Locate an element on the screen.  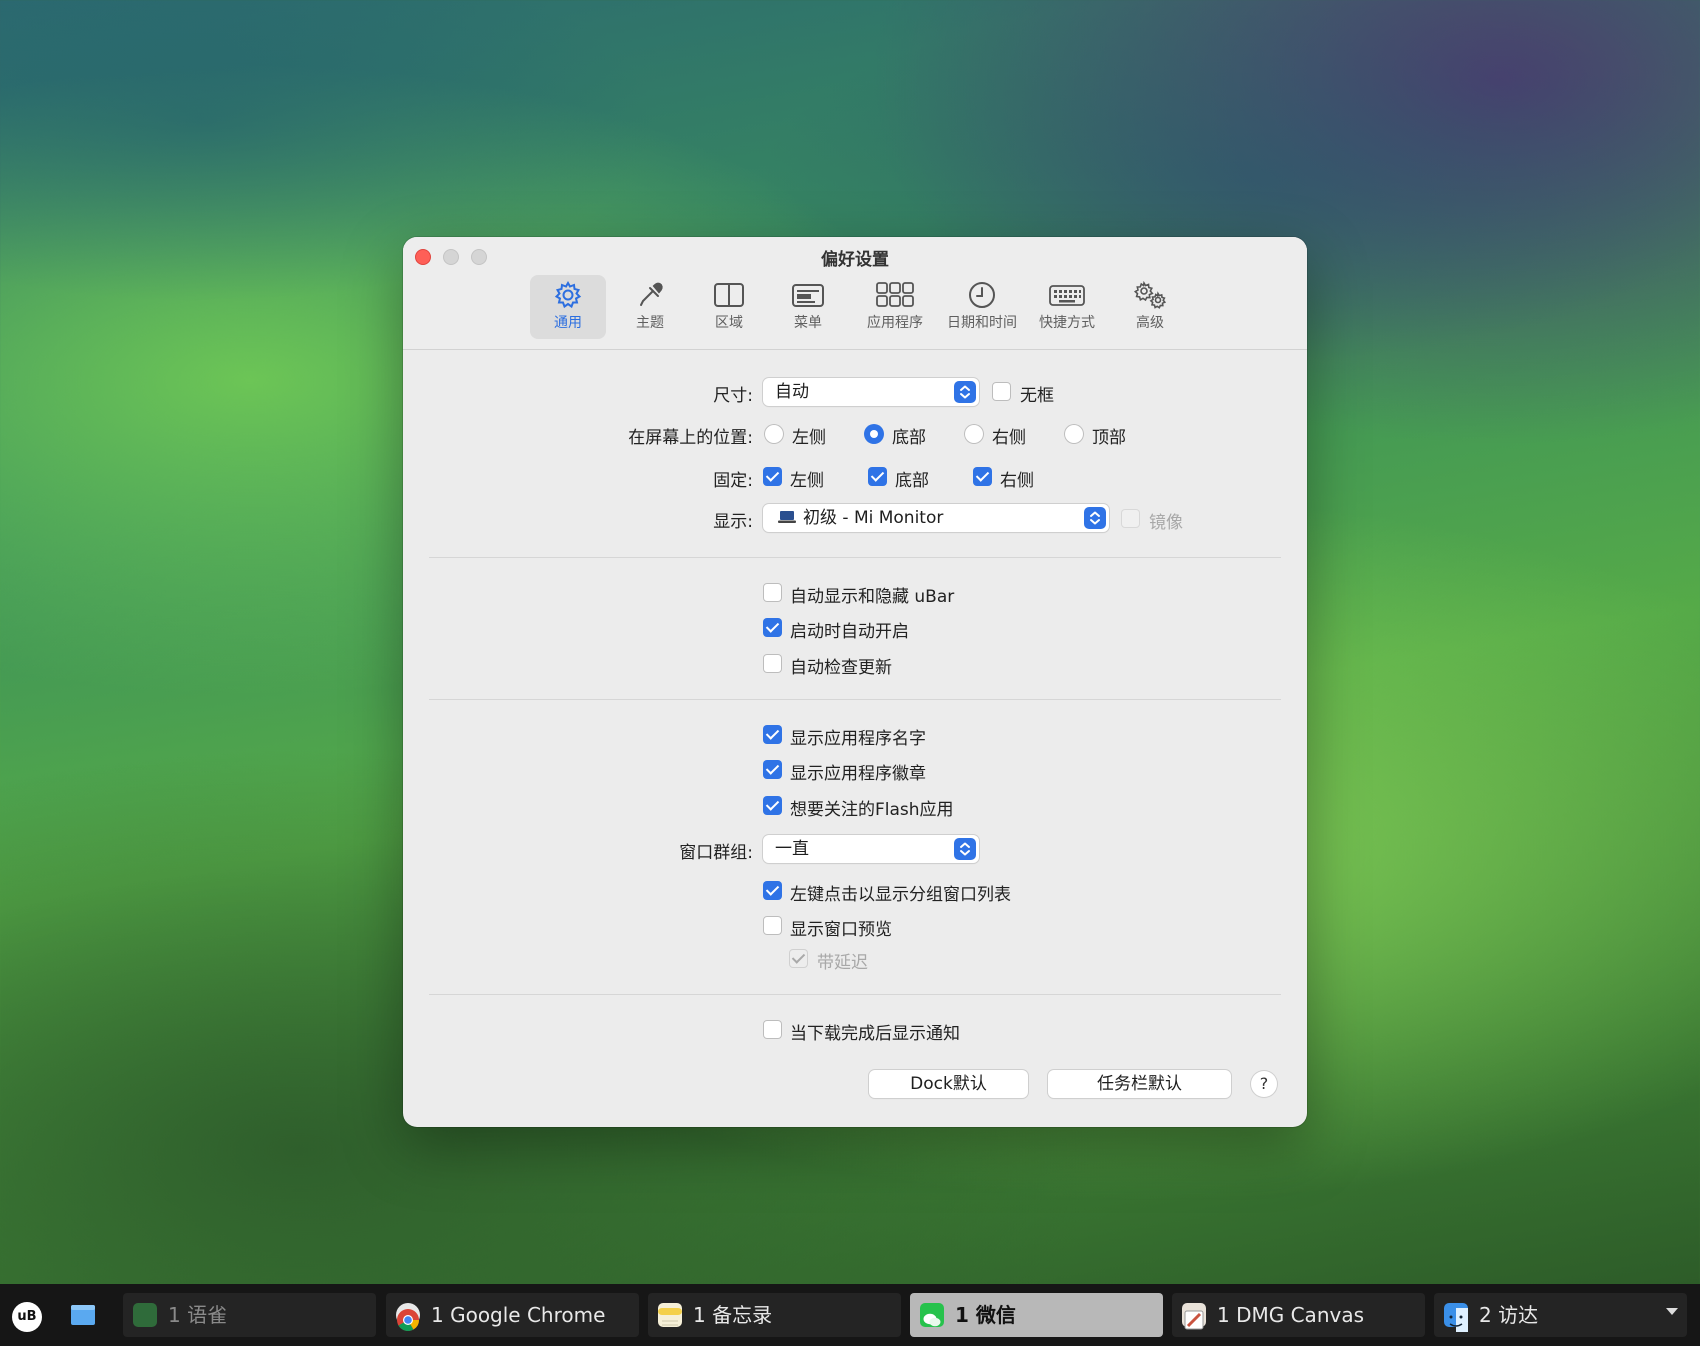
position-right-radio is located at coordinates (974, 434).